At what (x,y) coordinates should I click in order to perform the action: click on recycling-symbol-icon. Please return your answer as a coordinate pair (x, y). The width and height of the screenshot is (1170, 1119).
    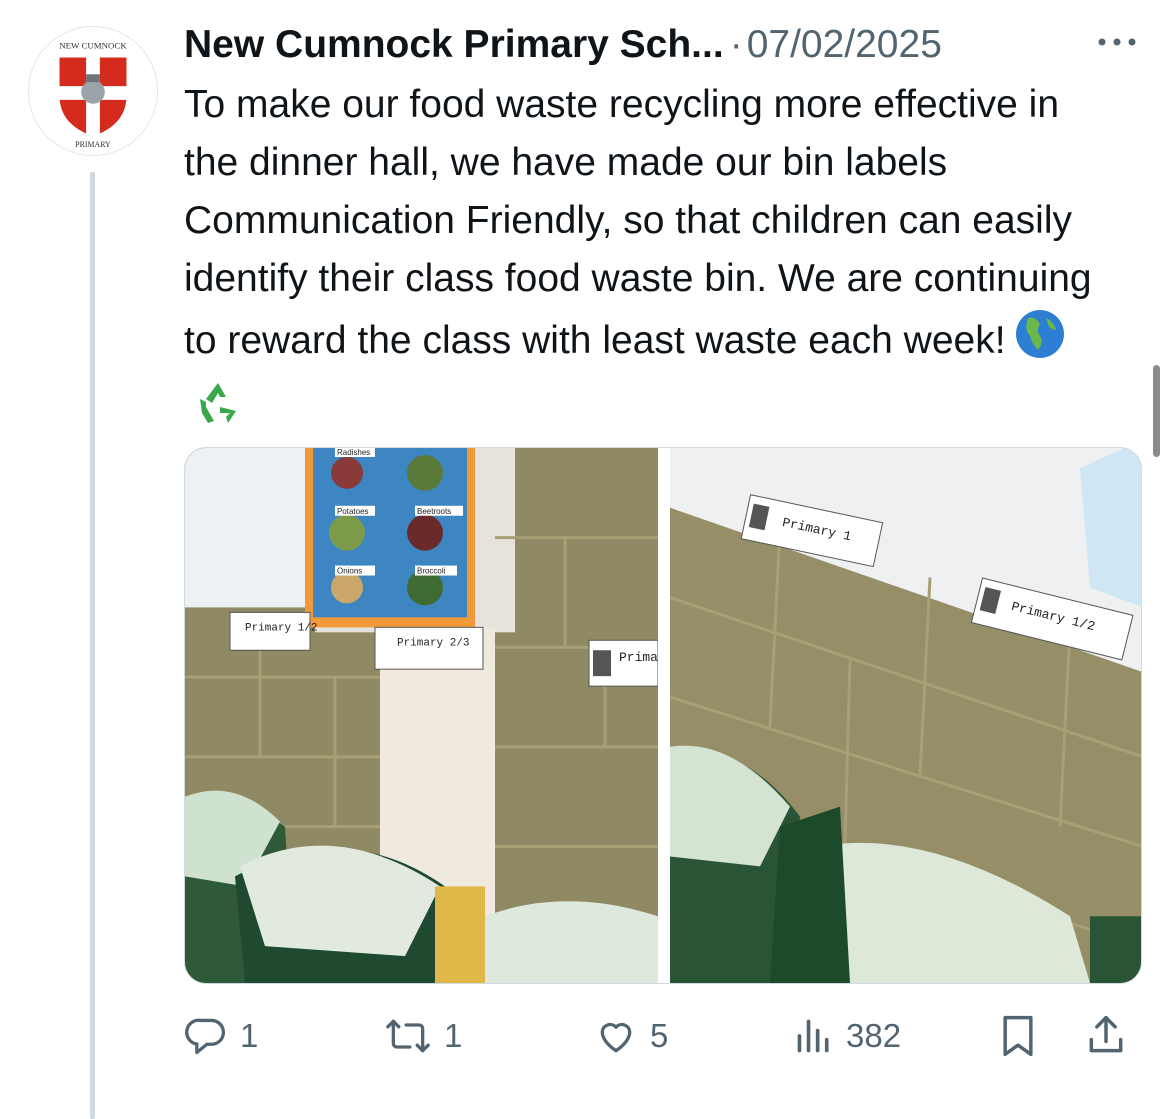
    Looking at the image, I should click on (218, 411).